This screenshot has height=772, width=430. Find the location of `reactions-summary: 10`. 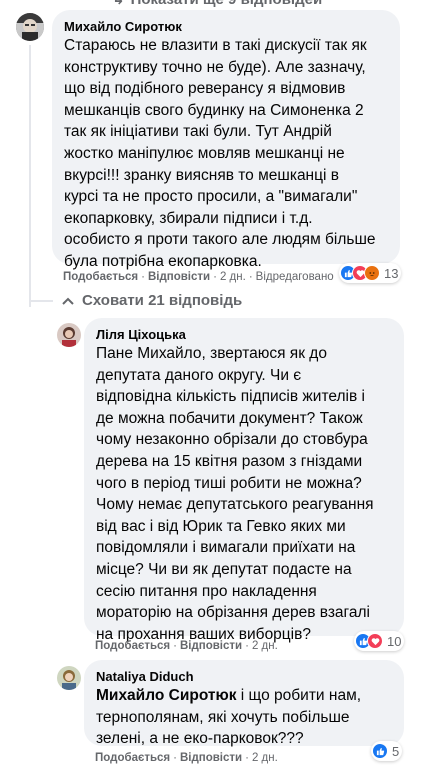

reactions-summary: 10 is located at coordinates (379, 641).